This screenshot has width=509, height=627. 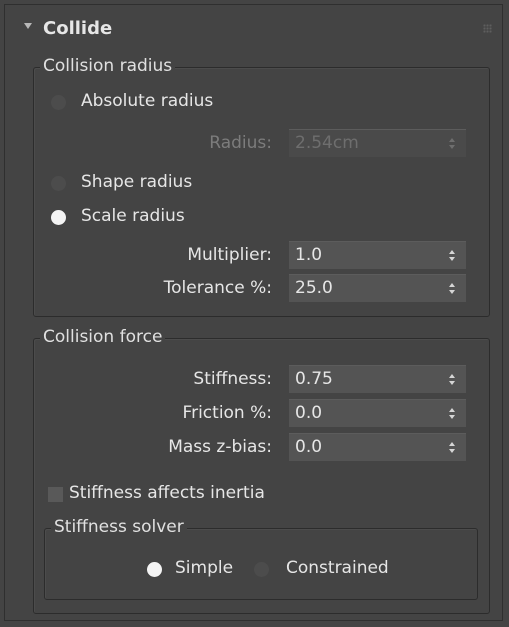 I want to click on collapse-arrow-icon, so click(x=28, y=26).